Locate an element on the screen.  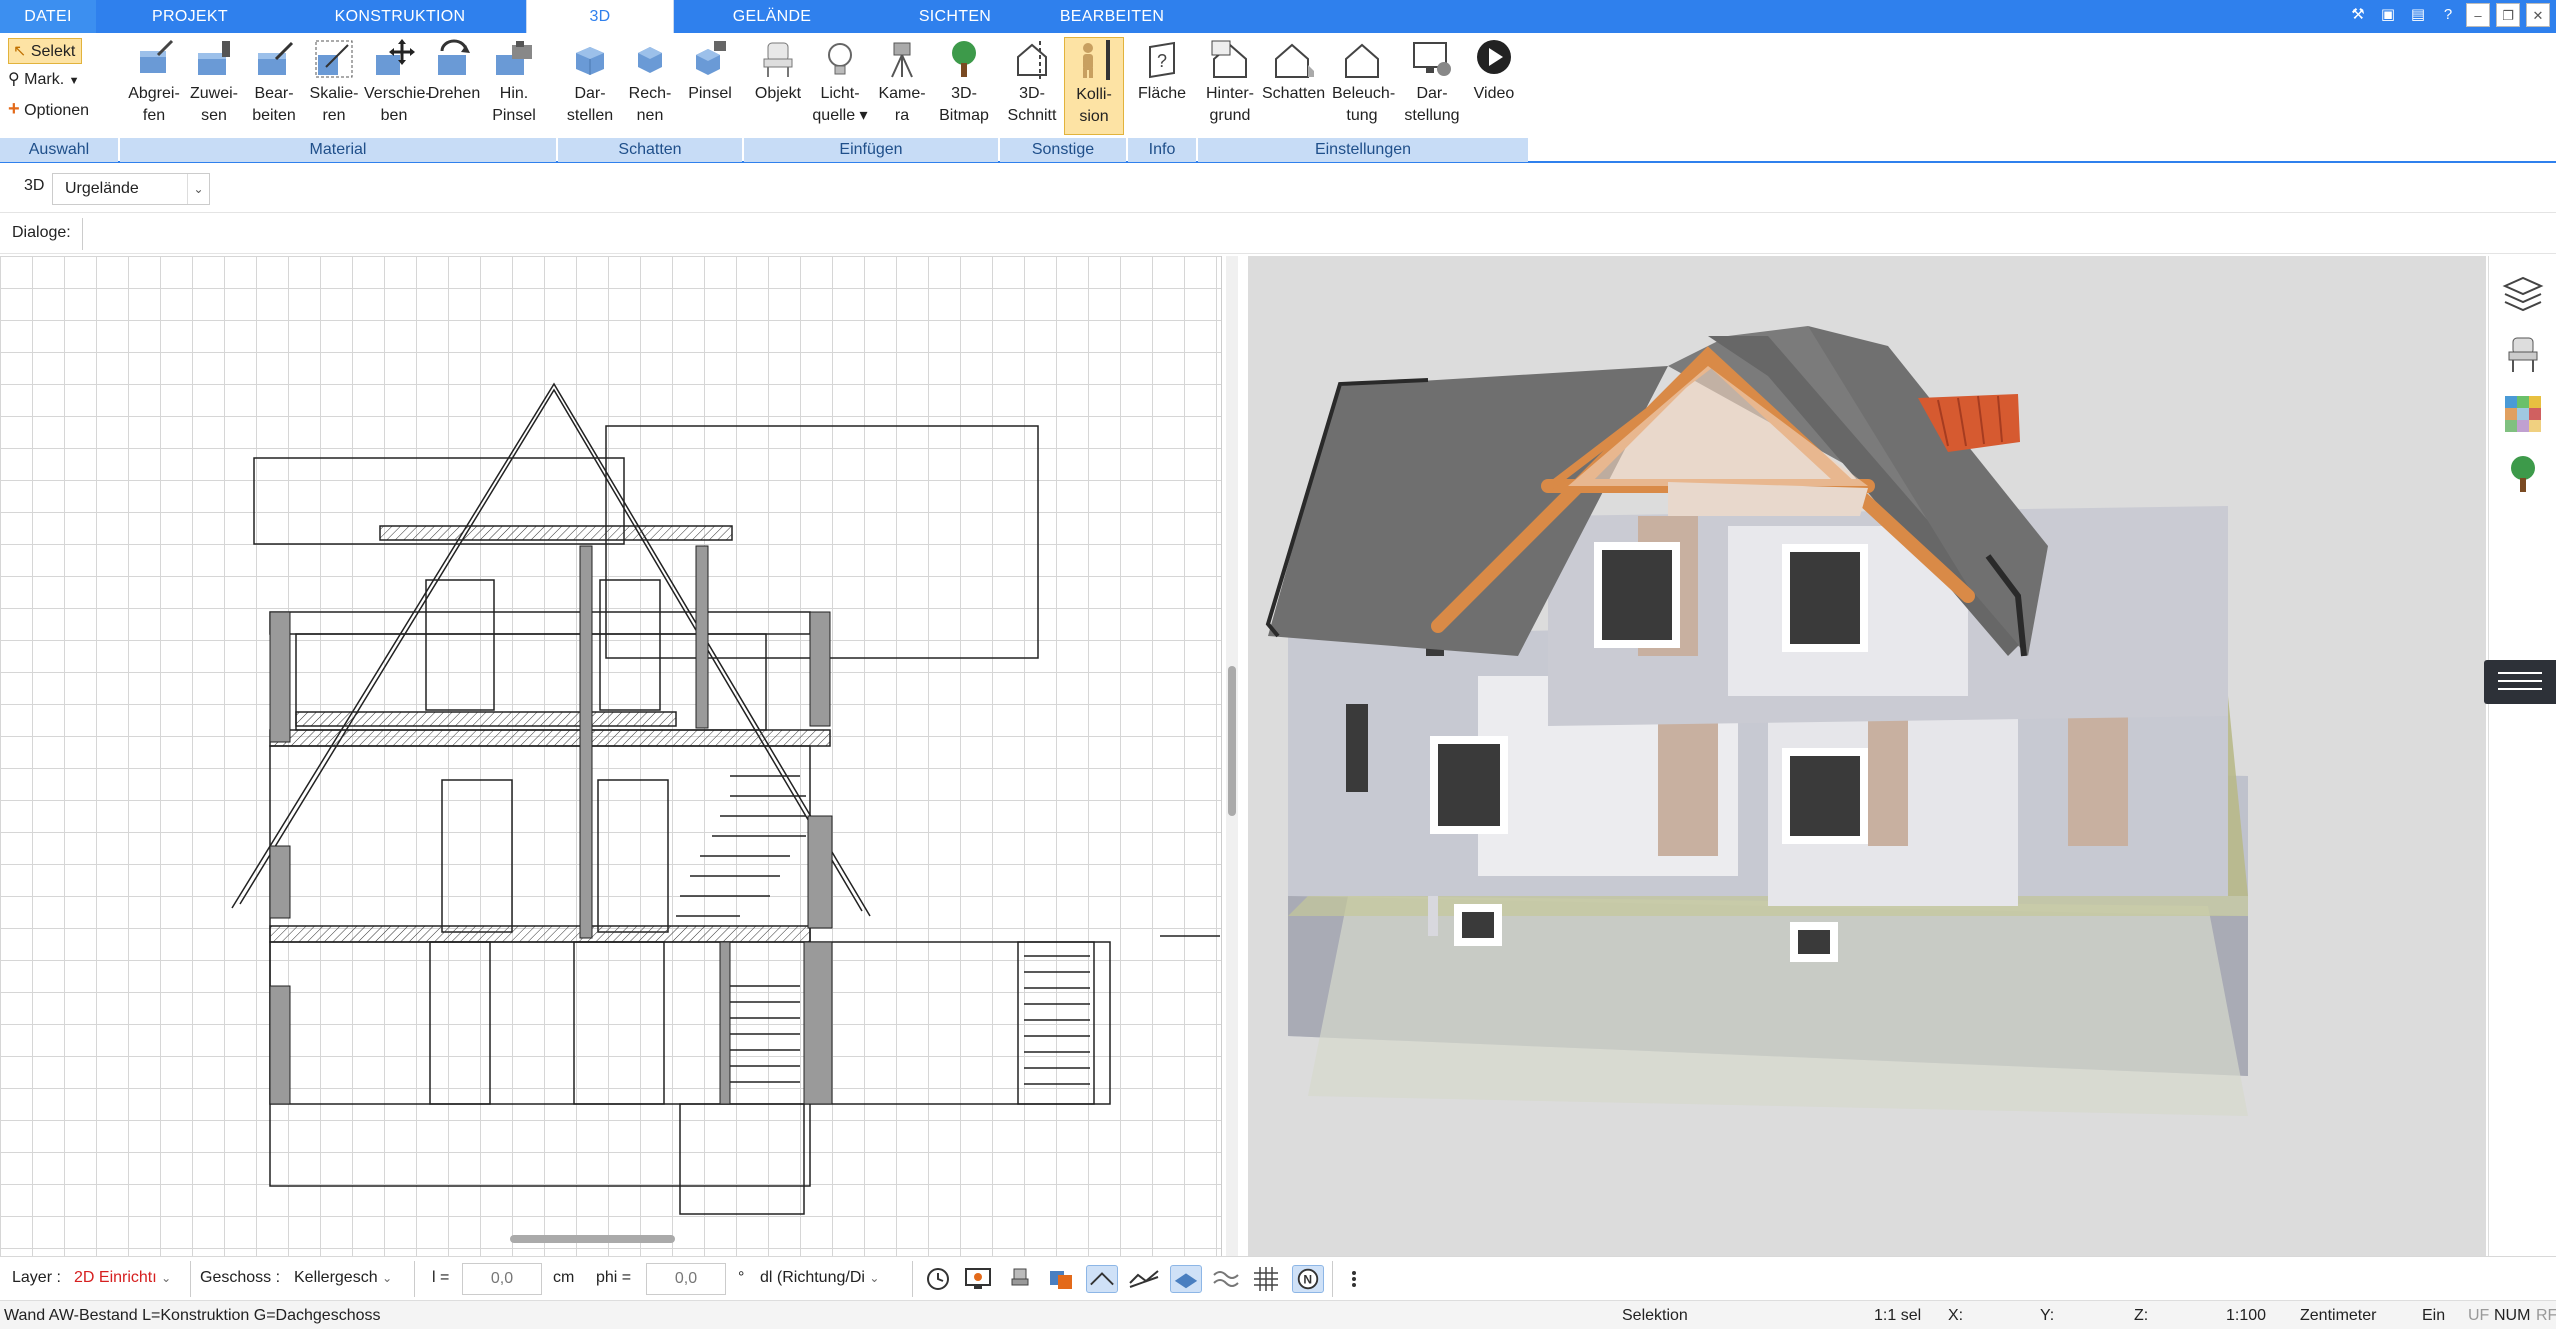
skalieren-button: Skalie- ren is located at coordinates (334, 86).